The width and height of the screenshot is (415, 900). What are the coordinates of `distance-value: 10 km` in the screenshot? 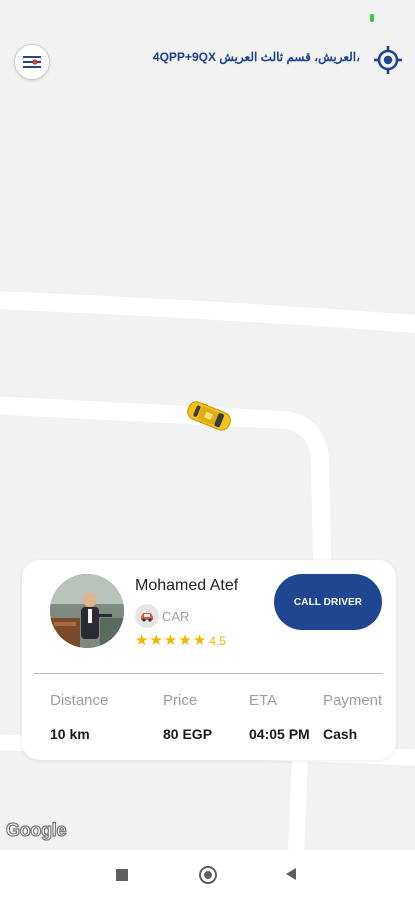 It's located at (70, 734).